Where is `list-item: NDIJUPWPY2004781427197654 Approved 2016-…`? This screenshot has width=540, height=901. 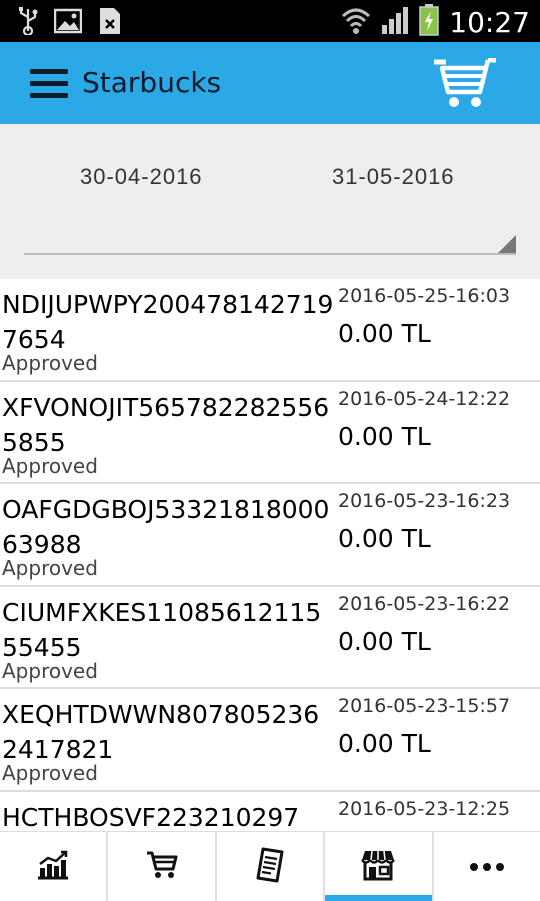 list-item: NDIJUPWPY2004781427197654 Approved 2016-… is located at coordinates (270, 330).